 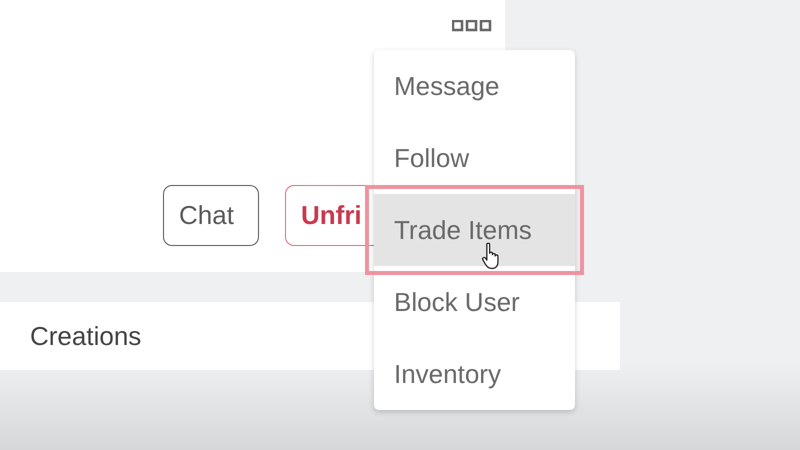 What do you see at coordinates (491, 256) in the screenshot?
I see `hand-cursor-icon` at bounding box center [491, 256].